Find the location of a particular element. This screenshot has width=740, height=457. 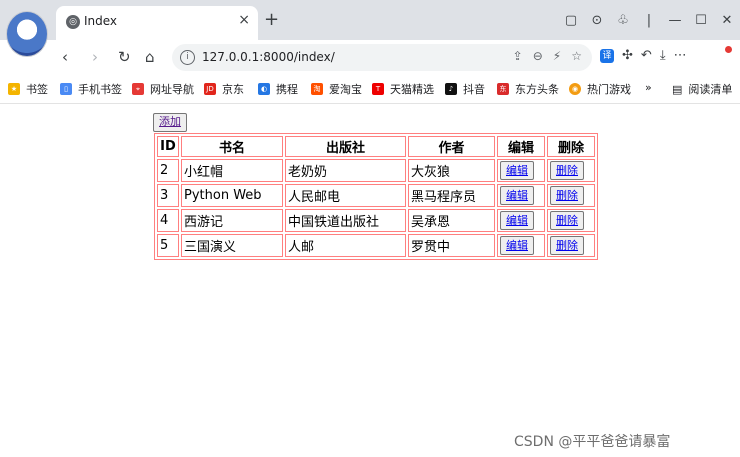

tmall-icon: T is located at coordinates (378, 89).